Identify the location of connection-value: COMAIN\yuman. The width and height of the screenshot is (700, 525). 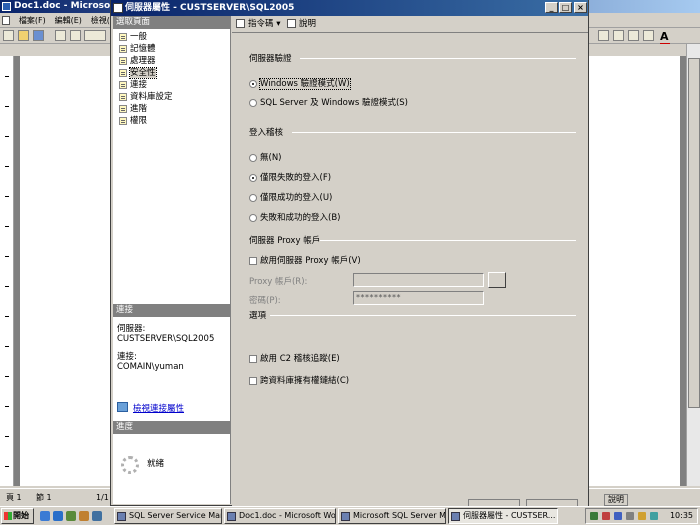
(150, 367).